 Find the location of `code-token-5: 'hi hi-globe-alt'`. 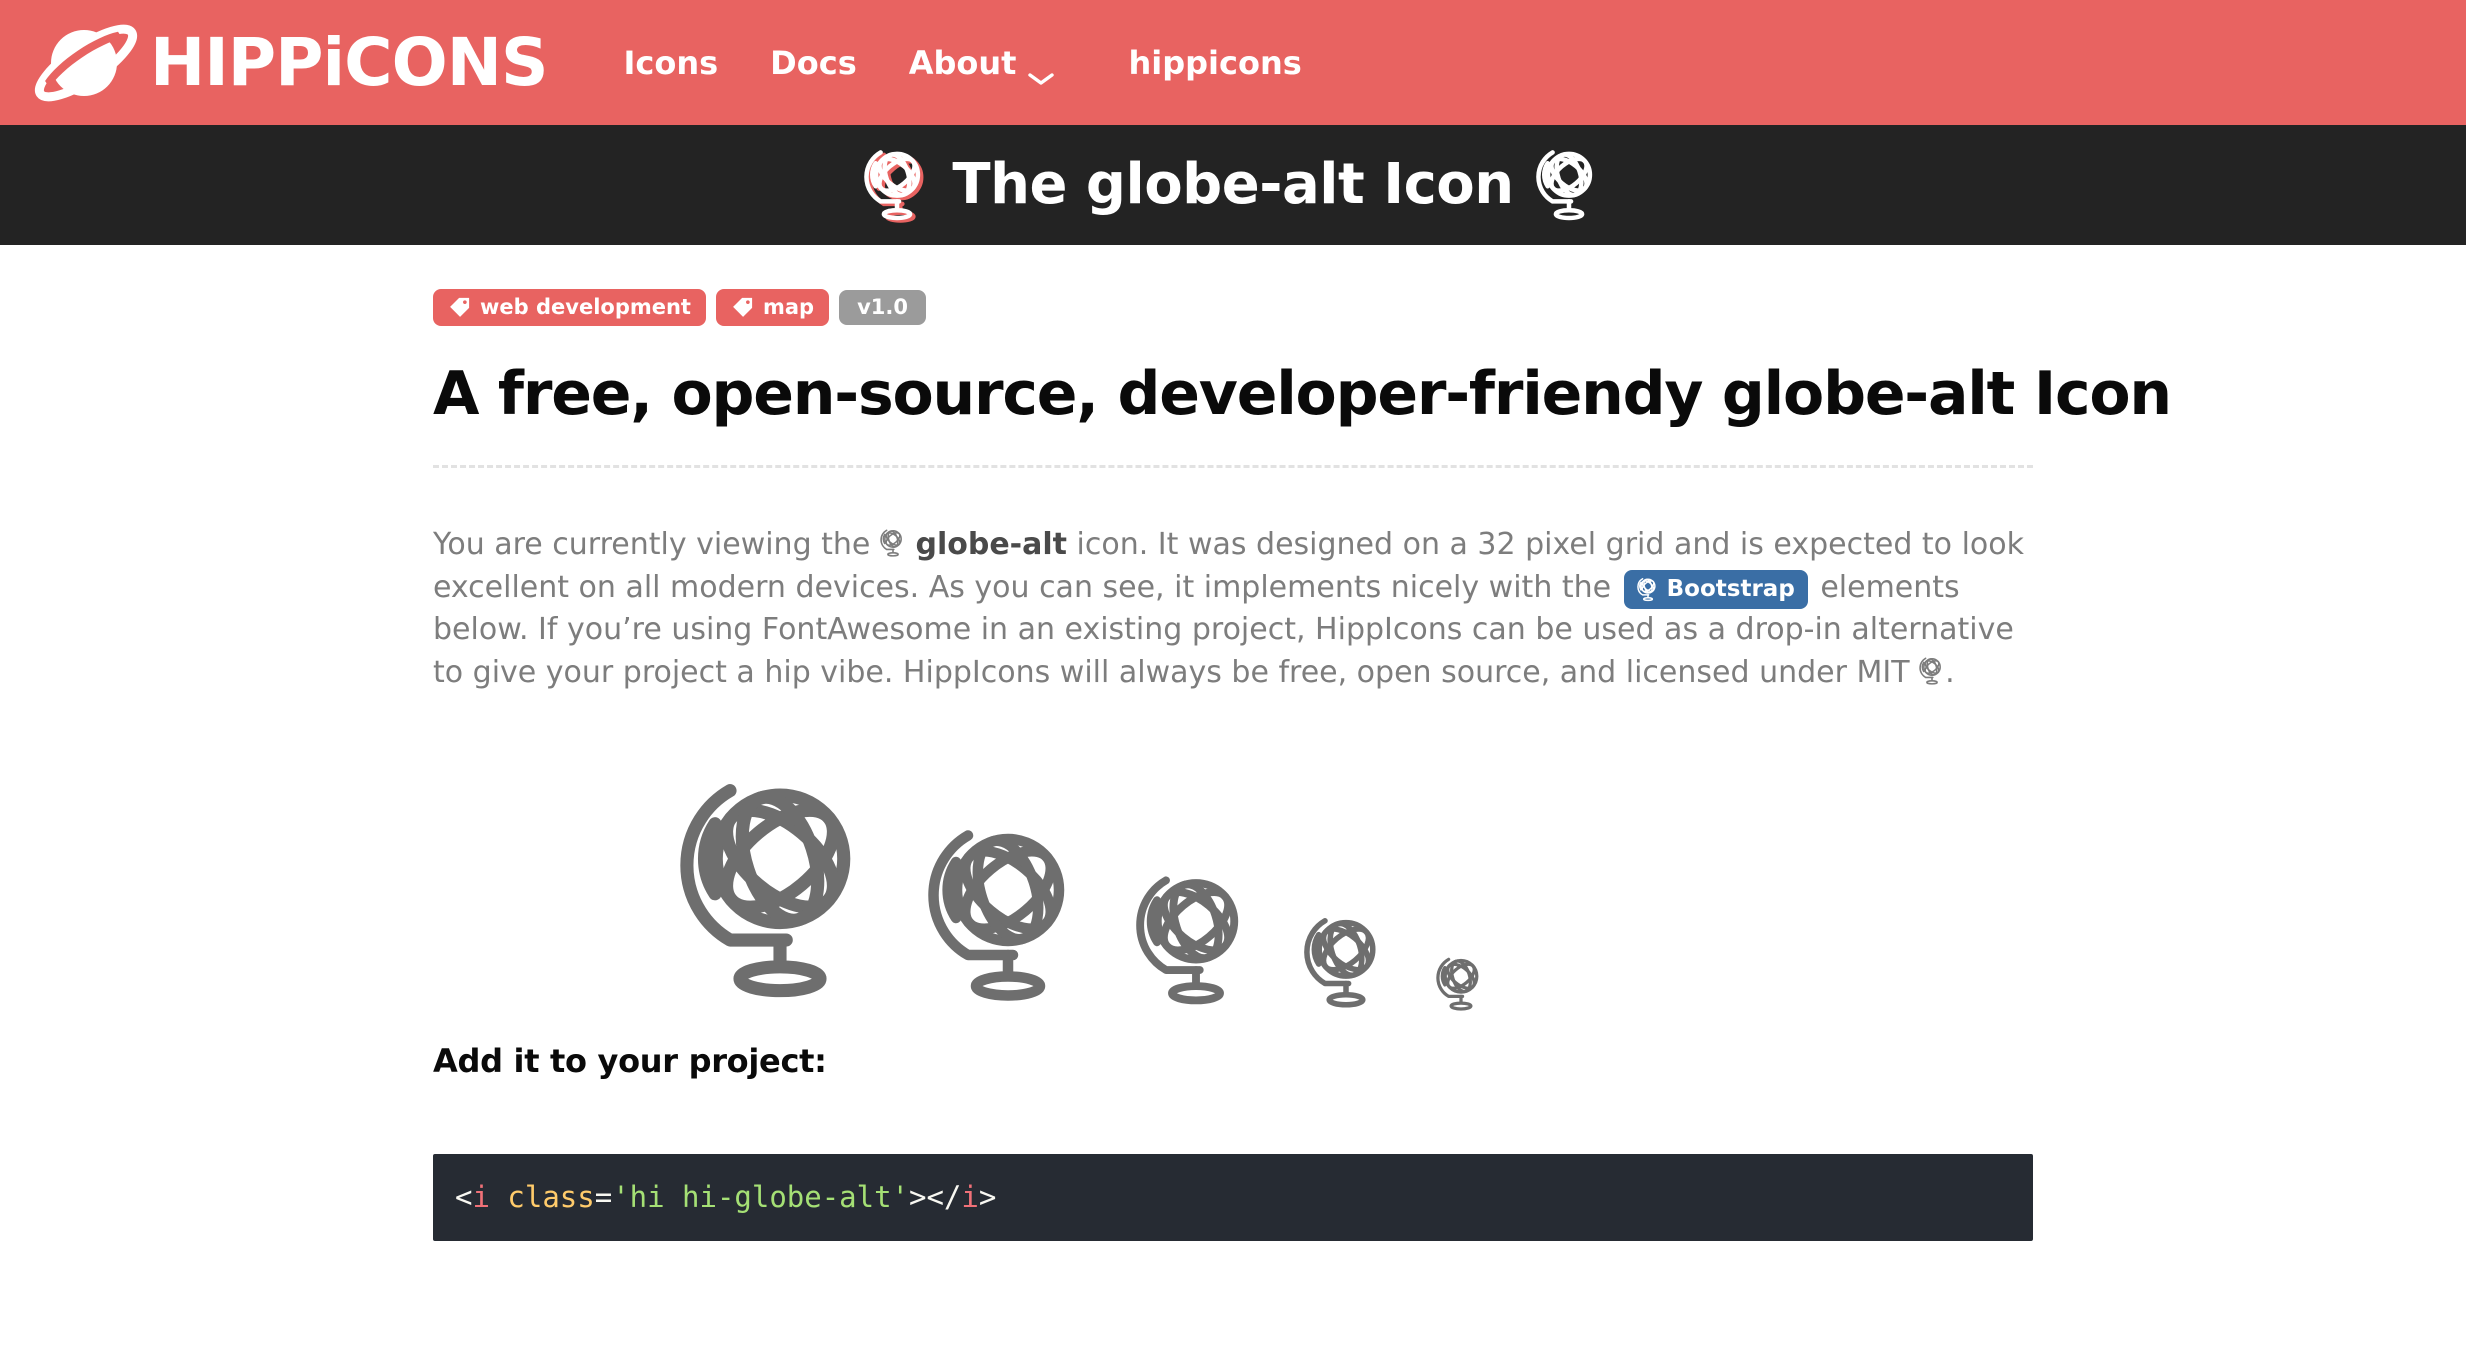

code-token-5: 'hi hi-globe-alt' is located at coordinates (760, 1197).